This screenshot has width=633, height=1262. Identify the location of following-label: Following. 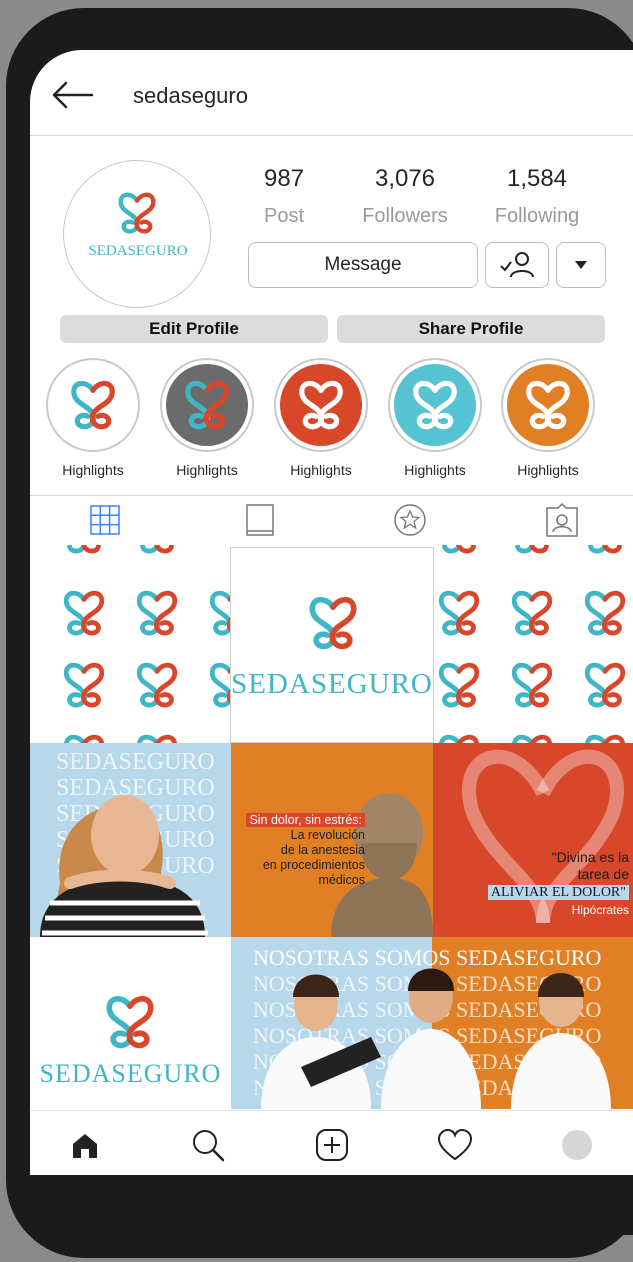
(537, 216).